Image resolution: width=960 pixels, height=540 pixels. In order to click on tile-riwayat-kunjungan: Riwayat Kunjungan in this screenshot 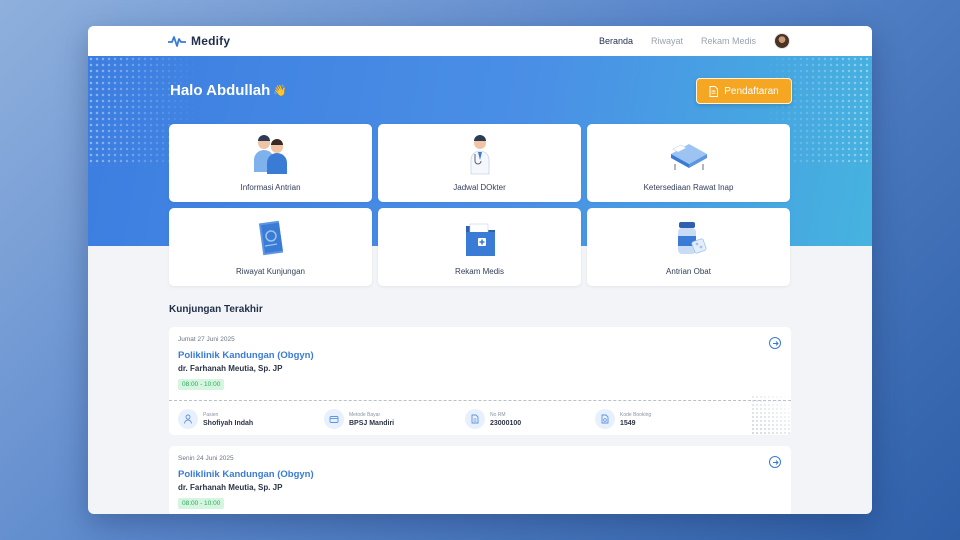, I will do `click(270, 247)`.